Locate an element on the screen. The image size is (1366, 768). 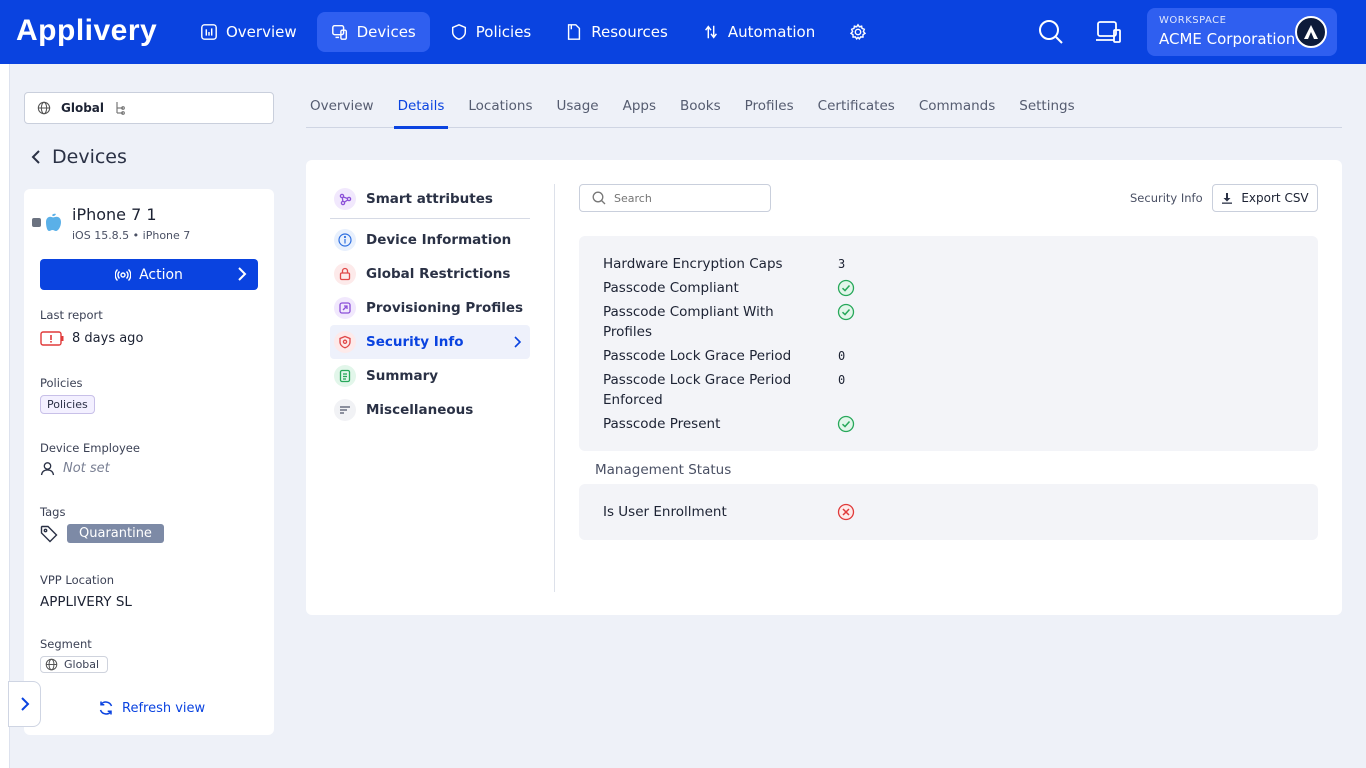
apple-device-icon is located at coordinates (47, 224).